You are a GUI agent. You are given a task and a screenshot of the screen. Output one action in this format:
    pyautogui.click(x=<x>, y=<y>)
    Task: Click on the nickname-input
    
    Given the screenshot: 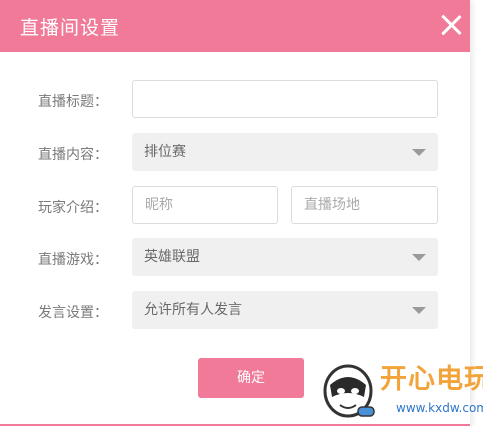 What is the action you would take?
    pyautogui.click(x=205, y=205)
    